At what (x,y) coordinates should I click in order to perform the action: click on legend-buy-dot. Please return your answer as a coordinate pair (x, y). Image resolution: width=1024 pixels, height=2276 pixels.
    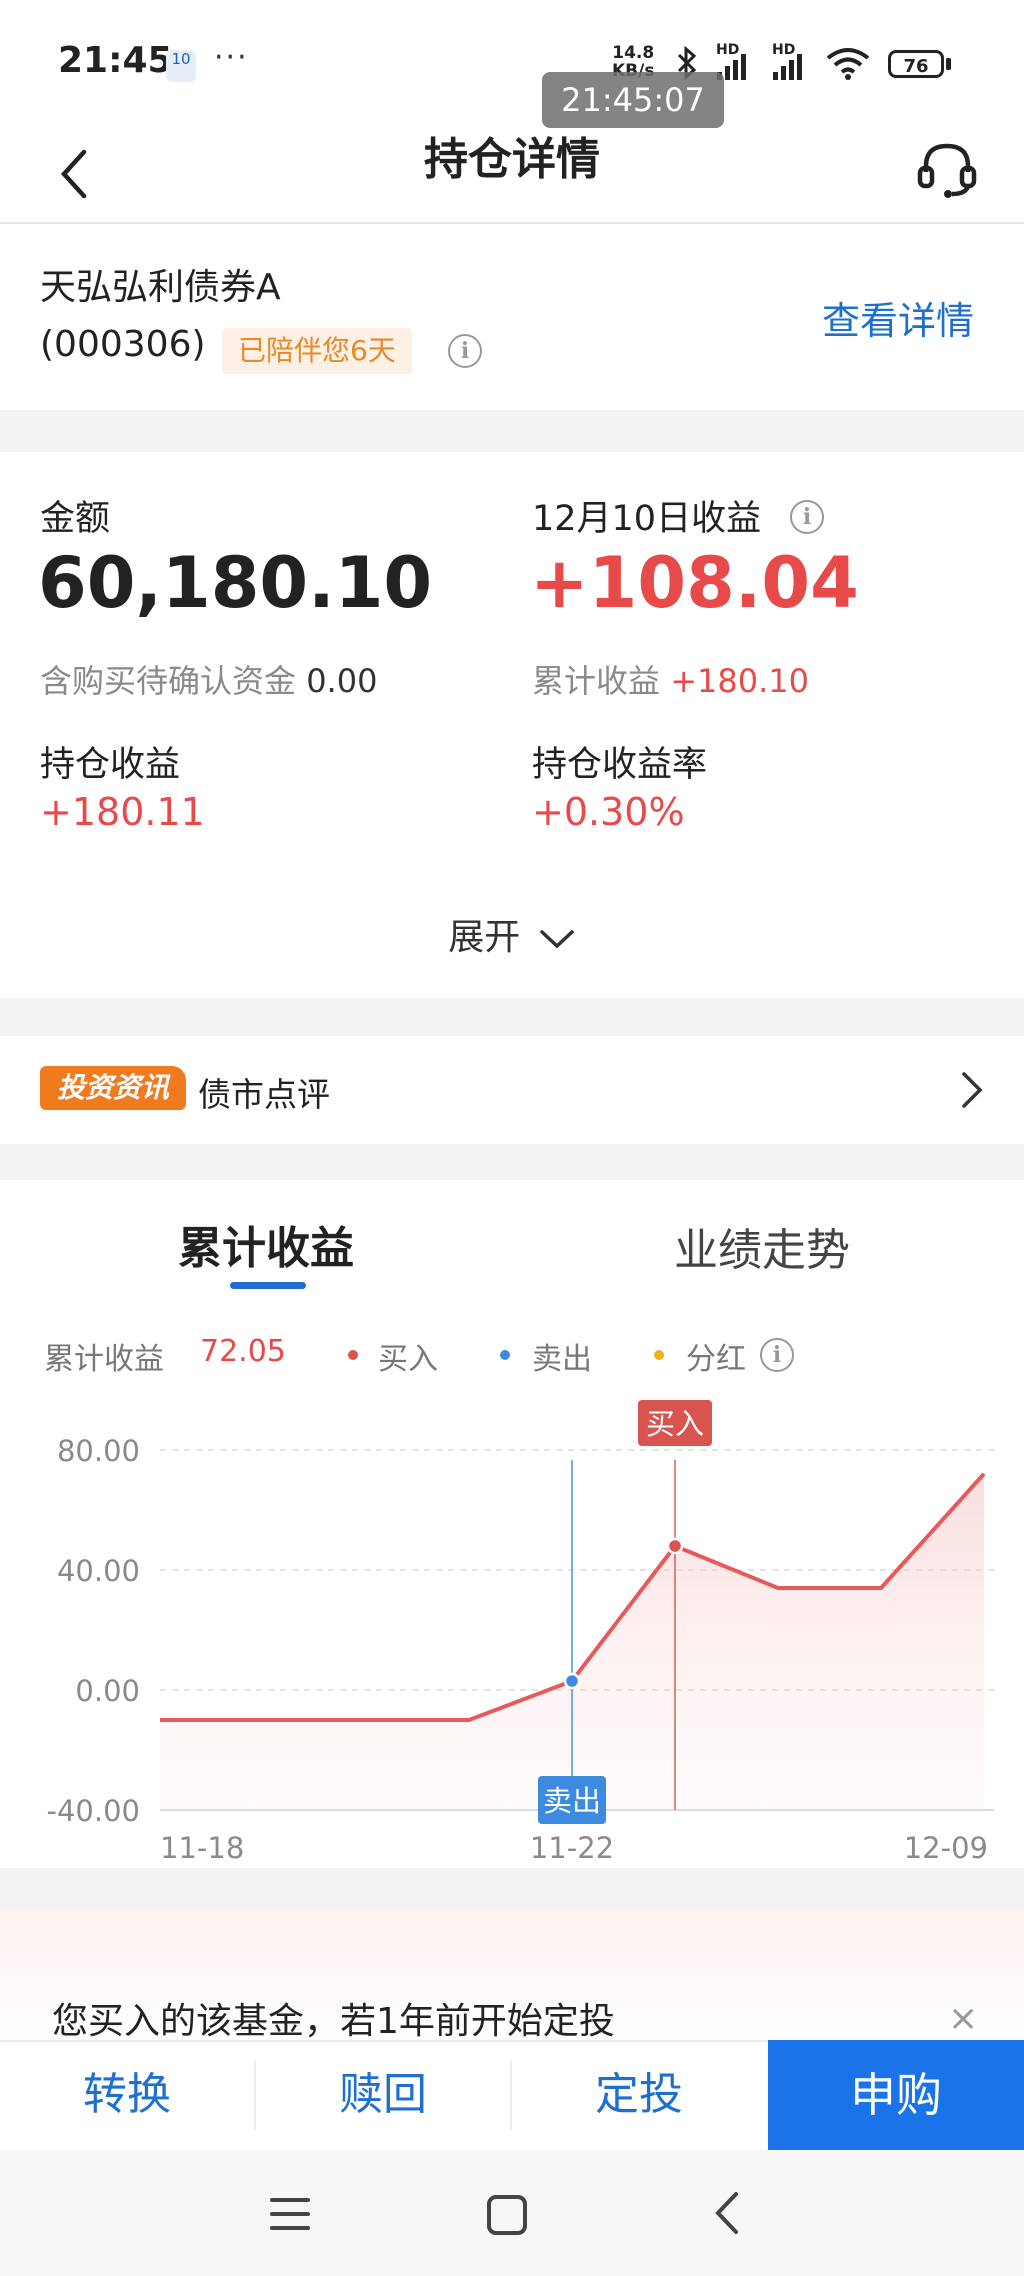
    Looking at the image, I should click on (353, 1355).